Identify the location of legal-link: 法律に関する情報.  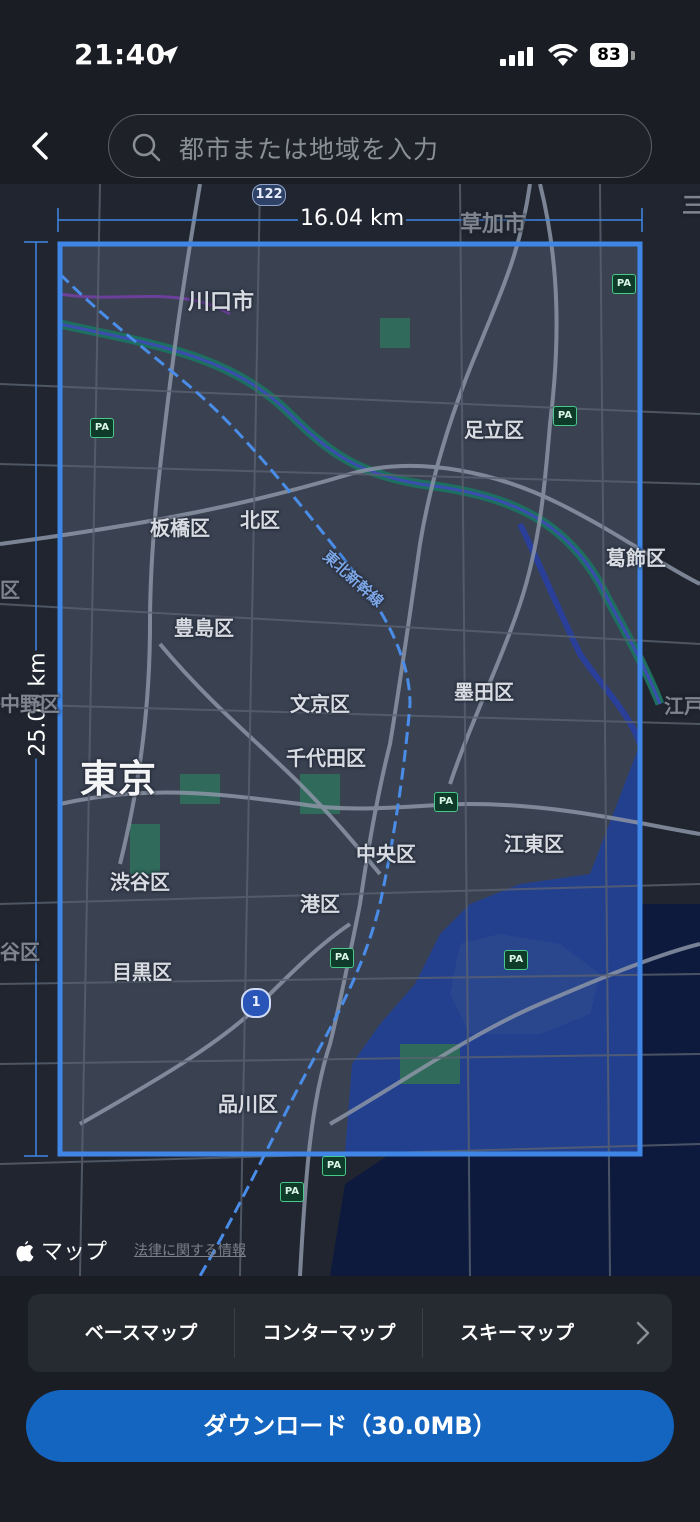
(190, 1250).